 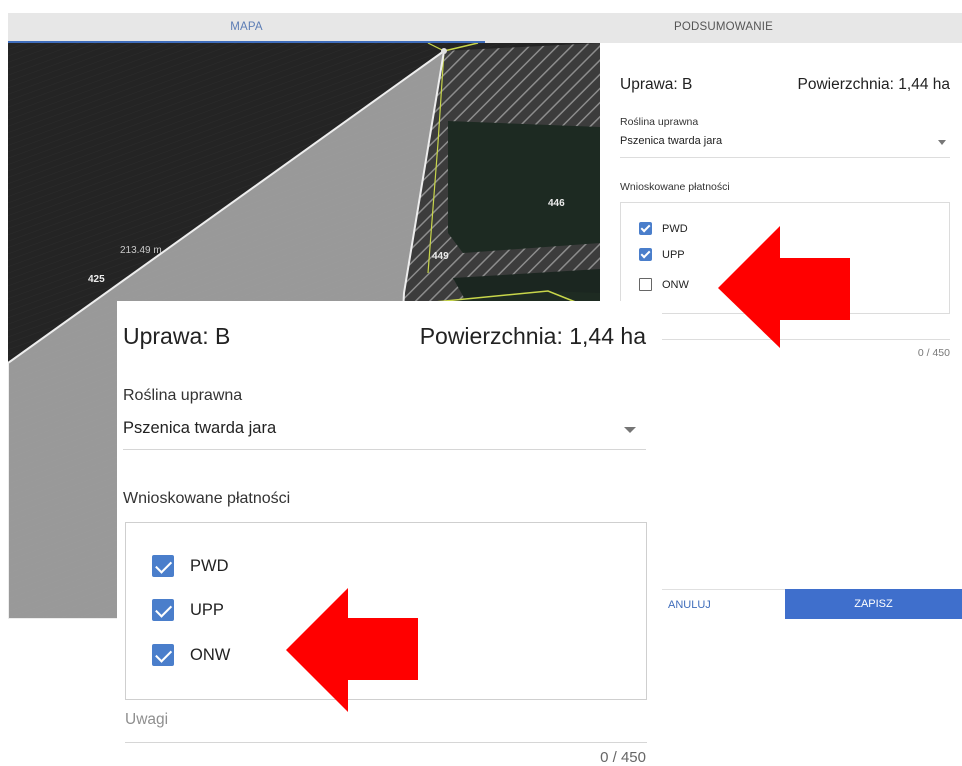 I want to click on tab-mapa: MAPA, so click(x=246, y=28).